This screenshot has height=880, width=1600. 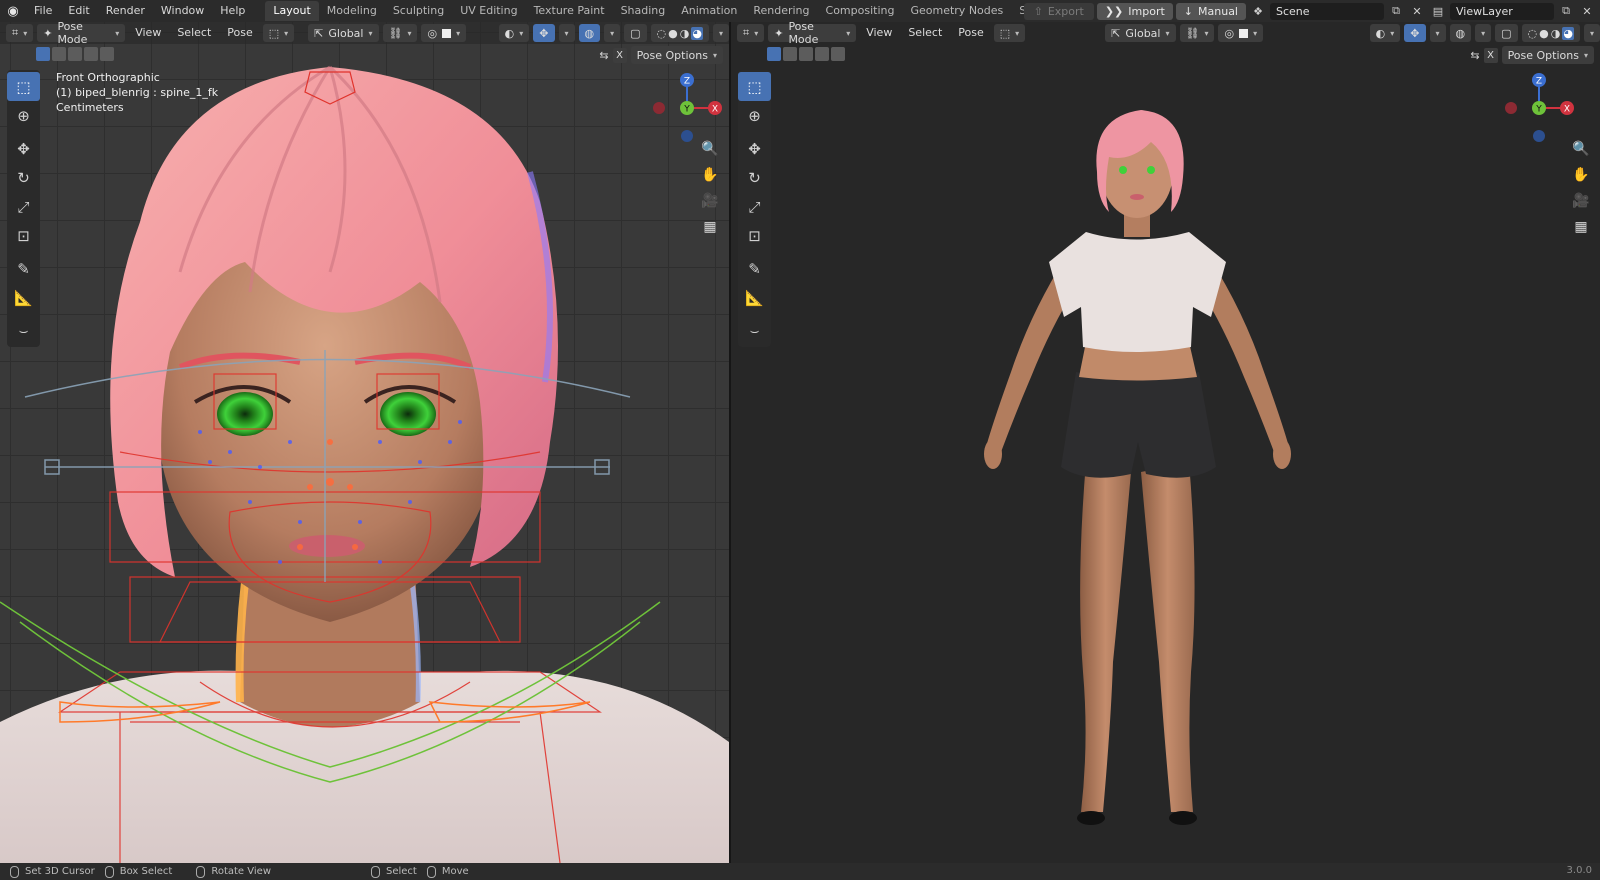 What do you see at coordinates (956, 11) in the screenshot?
I see `tab-geometry-nodes: Geometry Nodes` at bounding box center [956, 11].